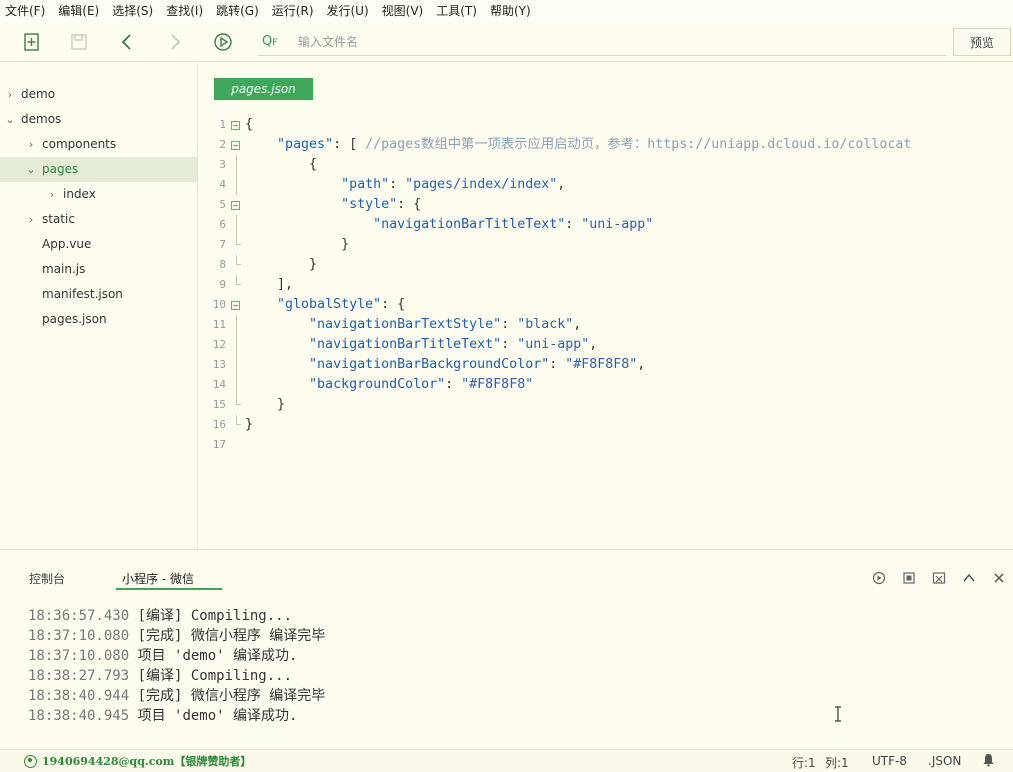 Image resolution: width=1013 pixels, height=772 pixels. What do you see at coordinates (879, 578) in the screenshot?
I see `restart-icon` at bounding box center [879, 578].